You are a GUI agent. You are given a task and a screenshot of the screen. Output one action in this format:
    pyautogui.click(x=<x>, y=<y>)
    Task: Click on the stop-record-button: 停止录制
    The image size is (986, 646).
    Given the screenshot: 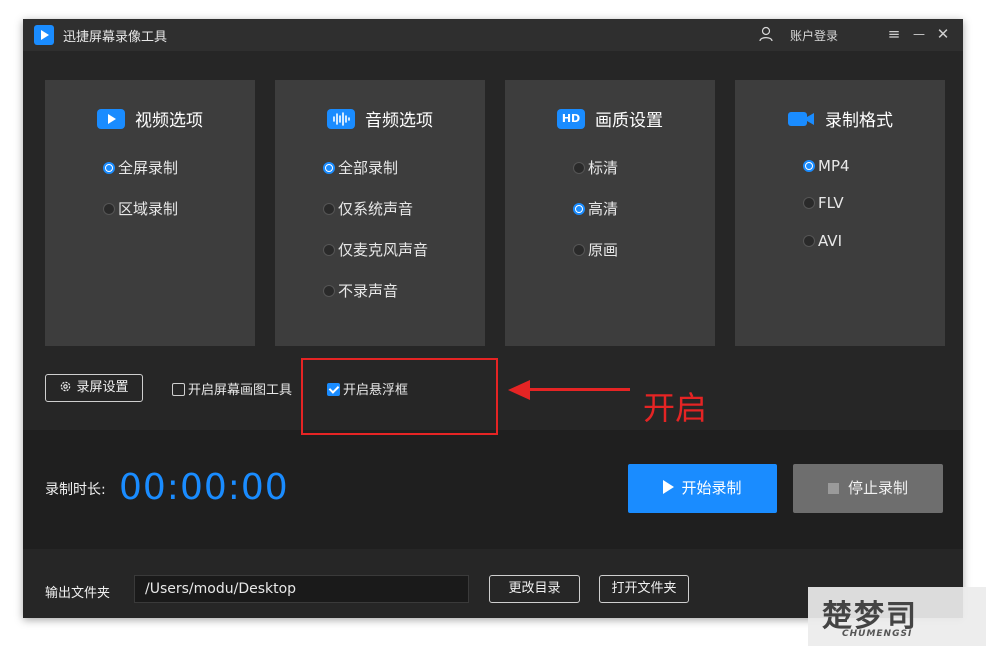 What is the action you would take?
    pyautogui.click(x=868, y=488)
    